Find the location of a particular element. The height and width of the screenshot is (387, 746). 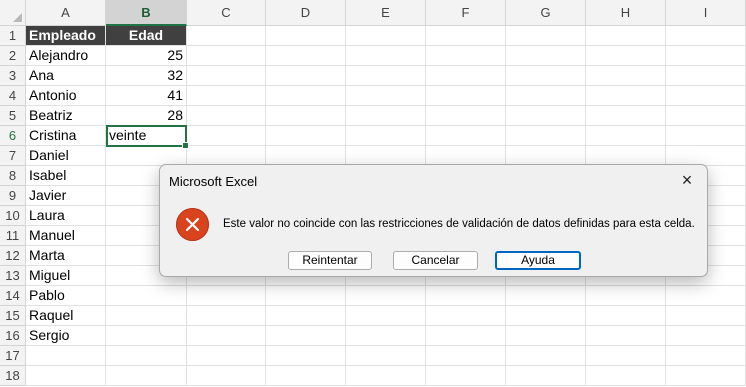

row-header-1: 1 is located at coordinates (13, 36).